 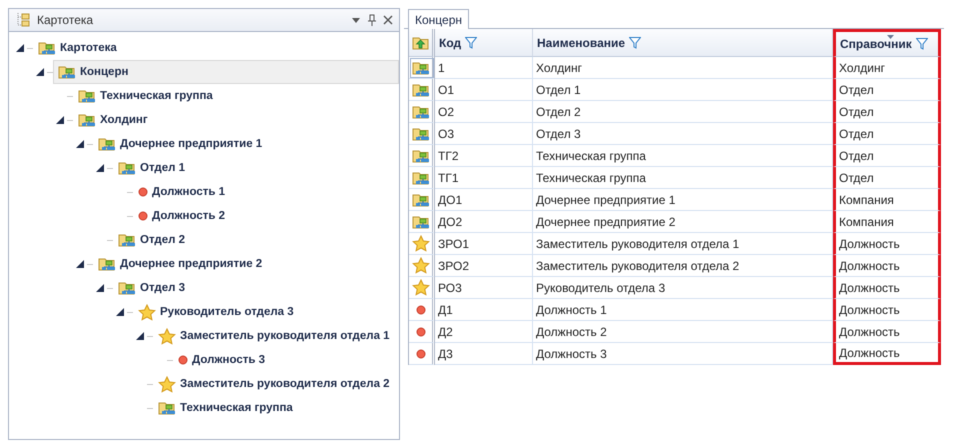 What do you see at coordinates (683, 310) in the screenshot?
I see `table-cell: Должность 1` at bounding box center [683, 310].